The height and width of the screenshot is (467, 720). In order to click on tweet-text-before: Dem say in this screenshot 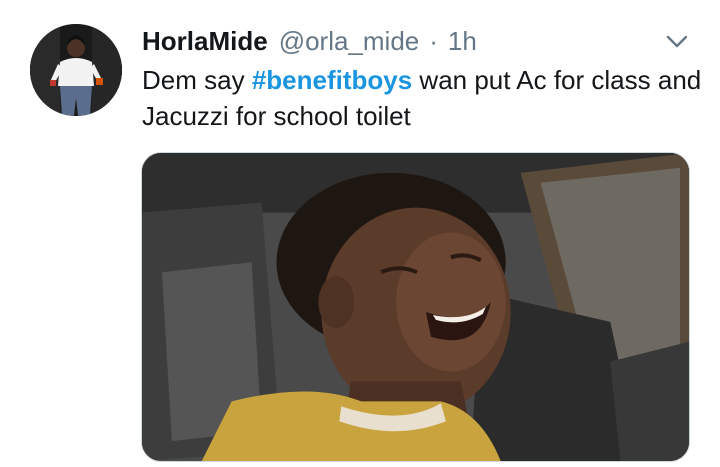, I will do `click(197, 80)`.